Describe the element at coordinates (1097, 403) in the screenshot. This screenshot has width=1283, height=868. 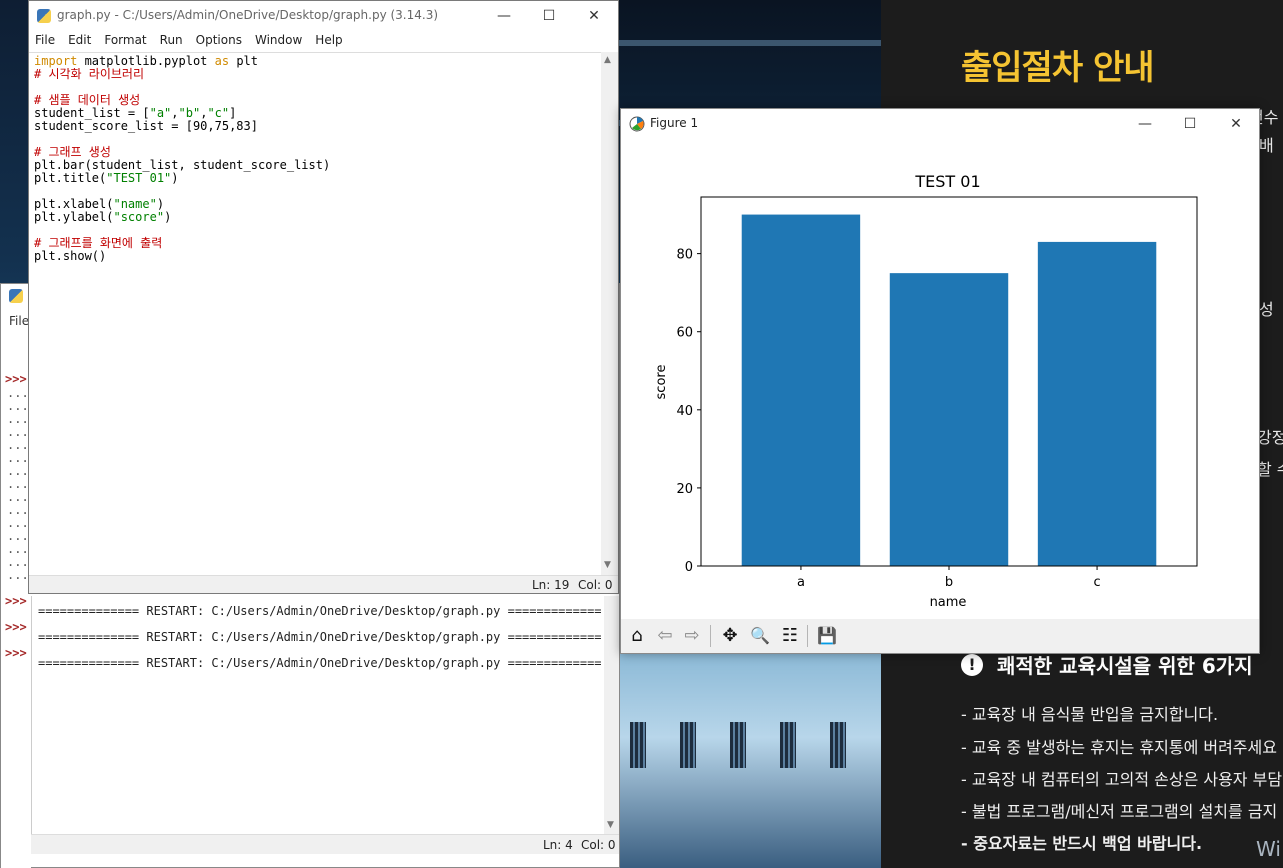
I see `bar-c` at that location.